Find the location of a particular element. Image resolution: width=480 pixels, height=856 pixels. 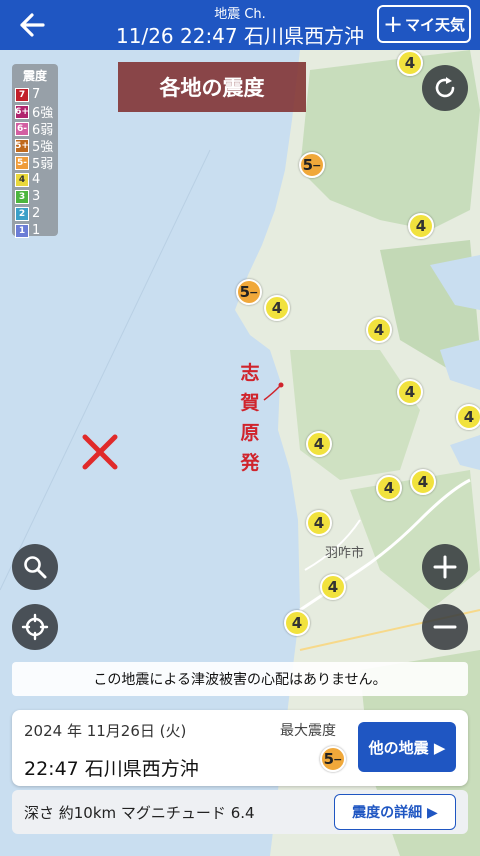

legend-label: 3 is located at coordinates (36, 196).